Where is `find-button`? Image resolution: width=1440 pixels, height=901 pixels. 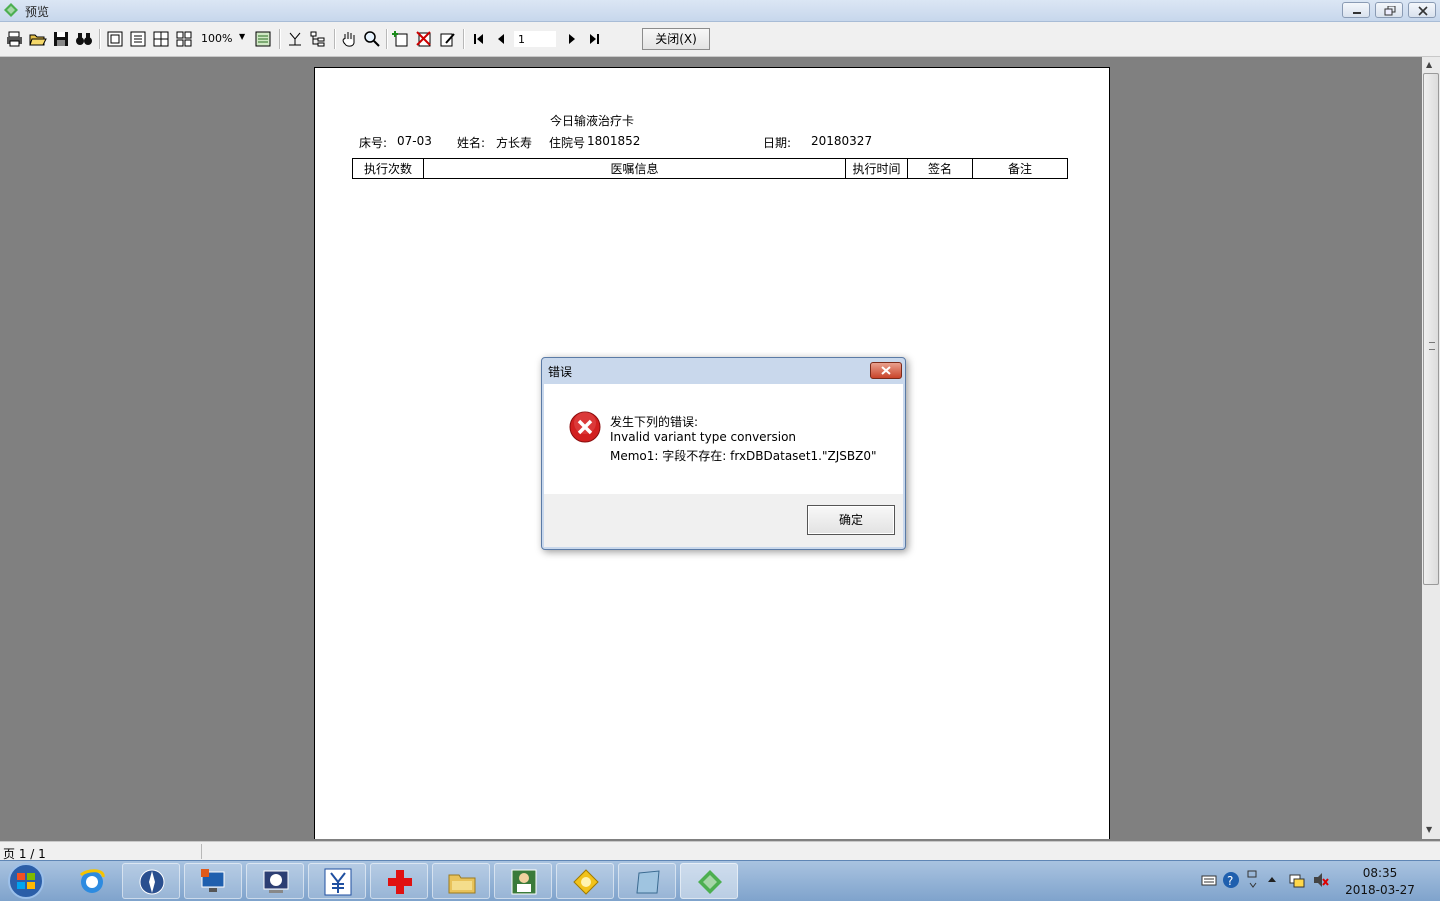 find-button is located at coordinates (84, 39).